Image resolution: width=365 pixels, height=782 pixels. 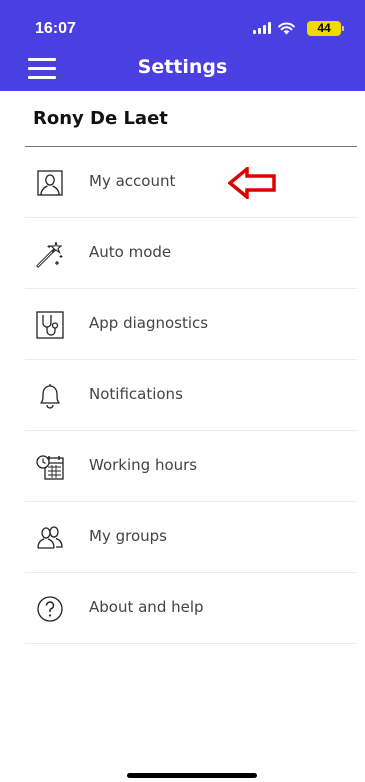 I want to click on menu-item-app-diagnostics: App diagnostics, so click(x=191, y=324).